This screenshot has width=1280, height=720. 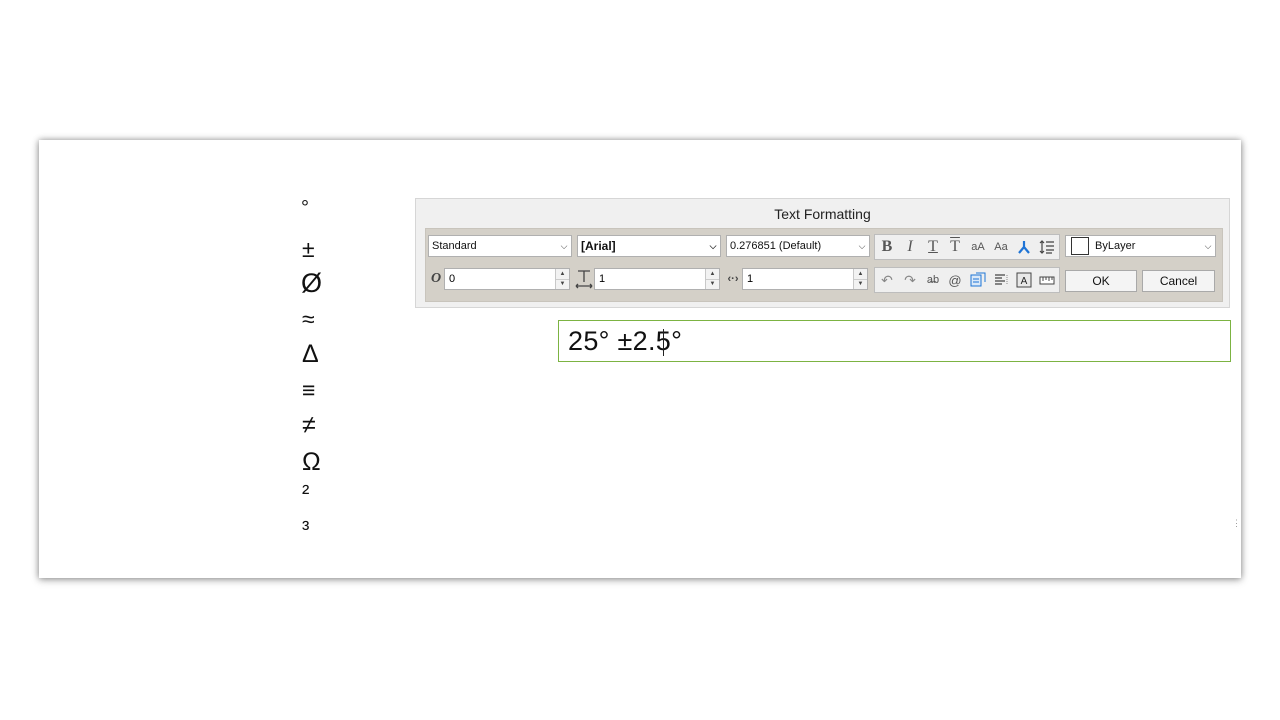 I want to click on color-dropdown: ByLayer ⌵, so click(x=1140, y=246).